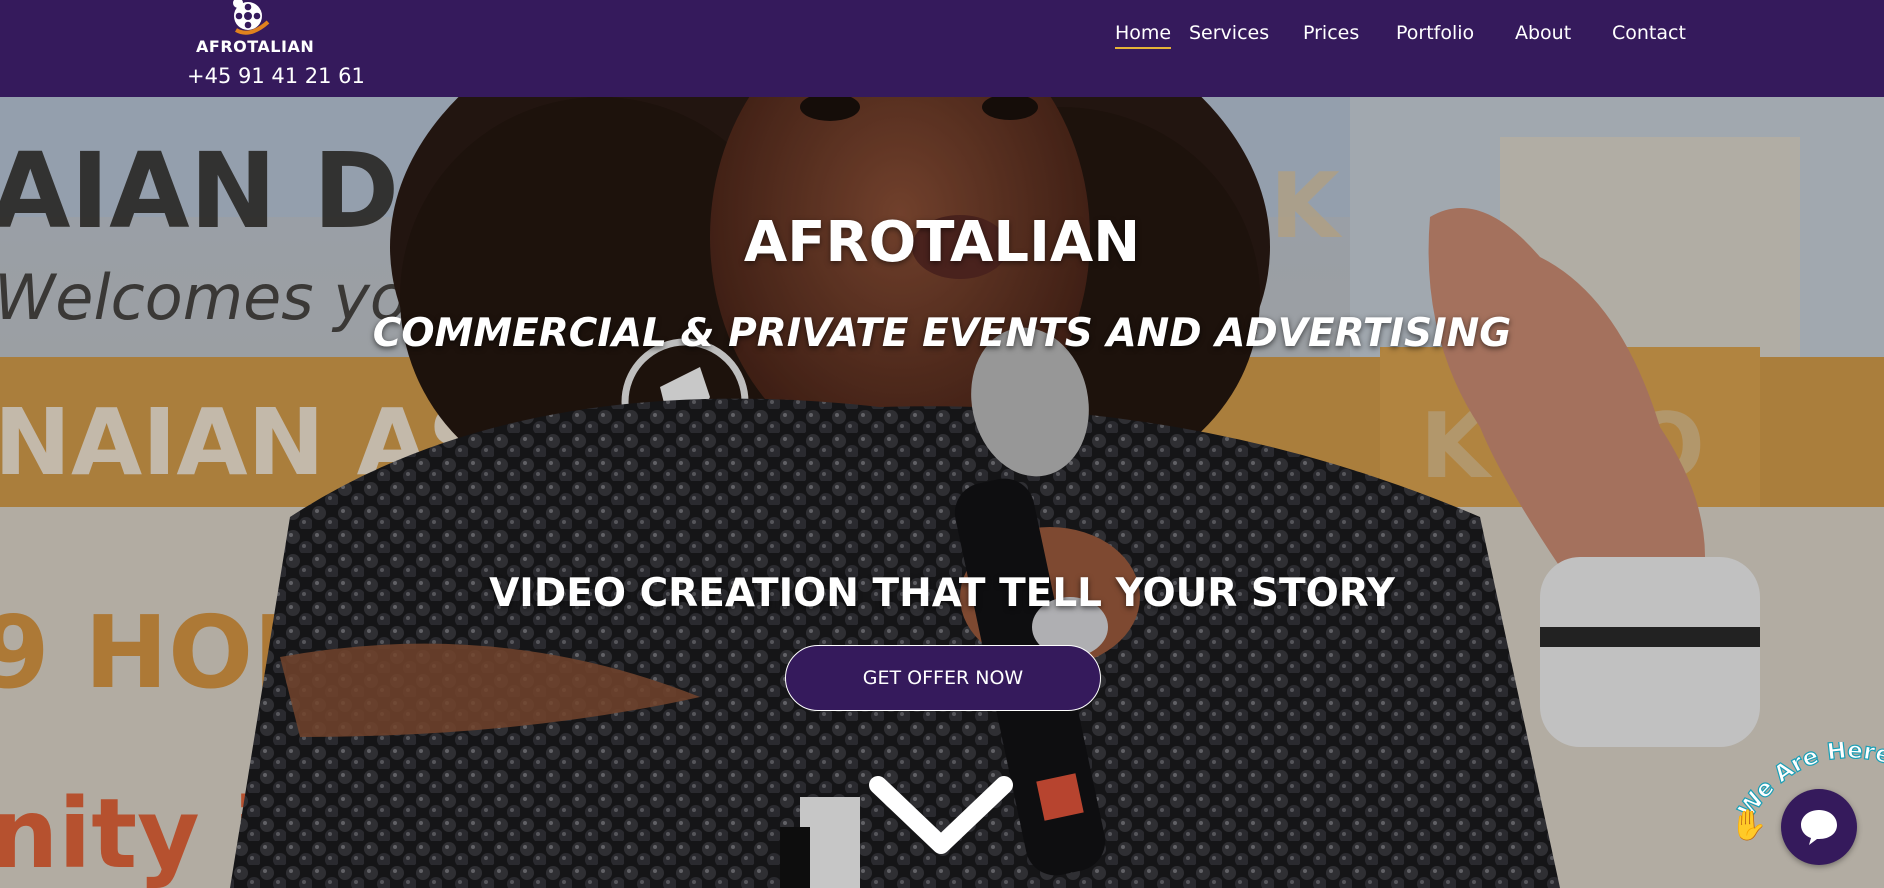 The height and width of the screenshot is (888, 1884). I want to click on nav-about: About, so click(1543, 33).